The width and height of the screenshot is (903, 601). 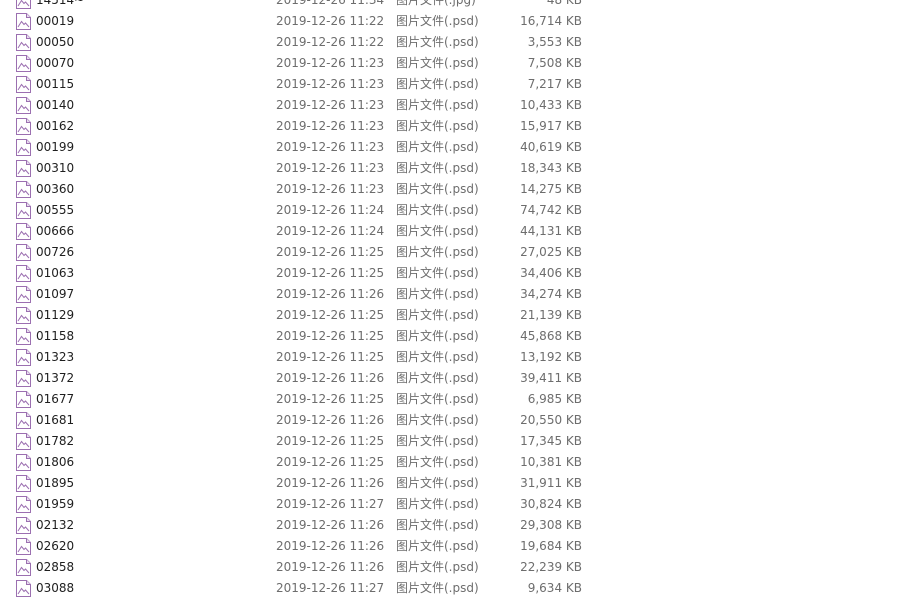 I want to click on file-size: 10,433 KB, so click(x=551, y=105).